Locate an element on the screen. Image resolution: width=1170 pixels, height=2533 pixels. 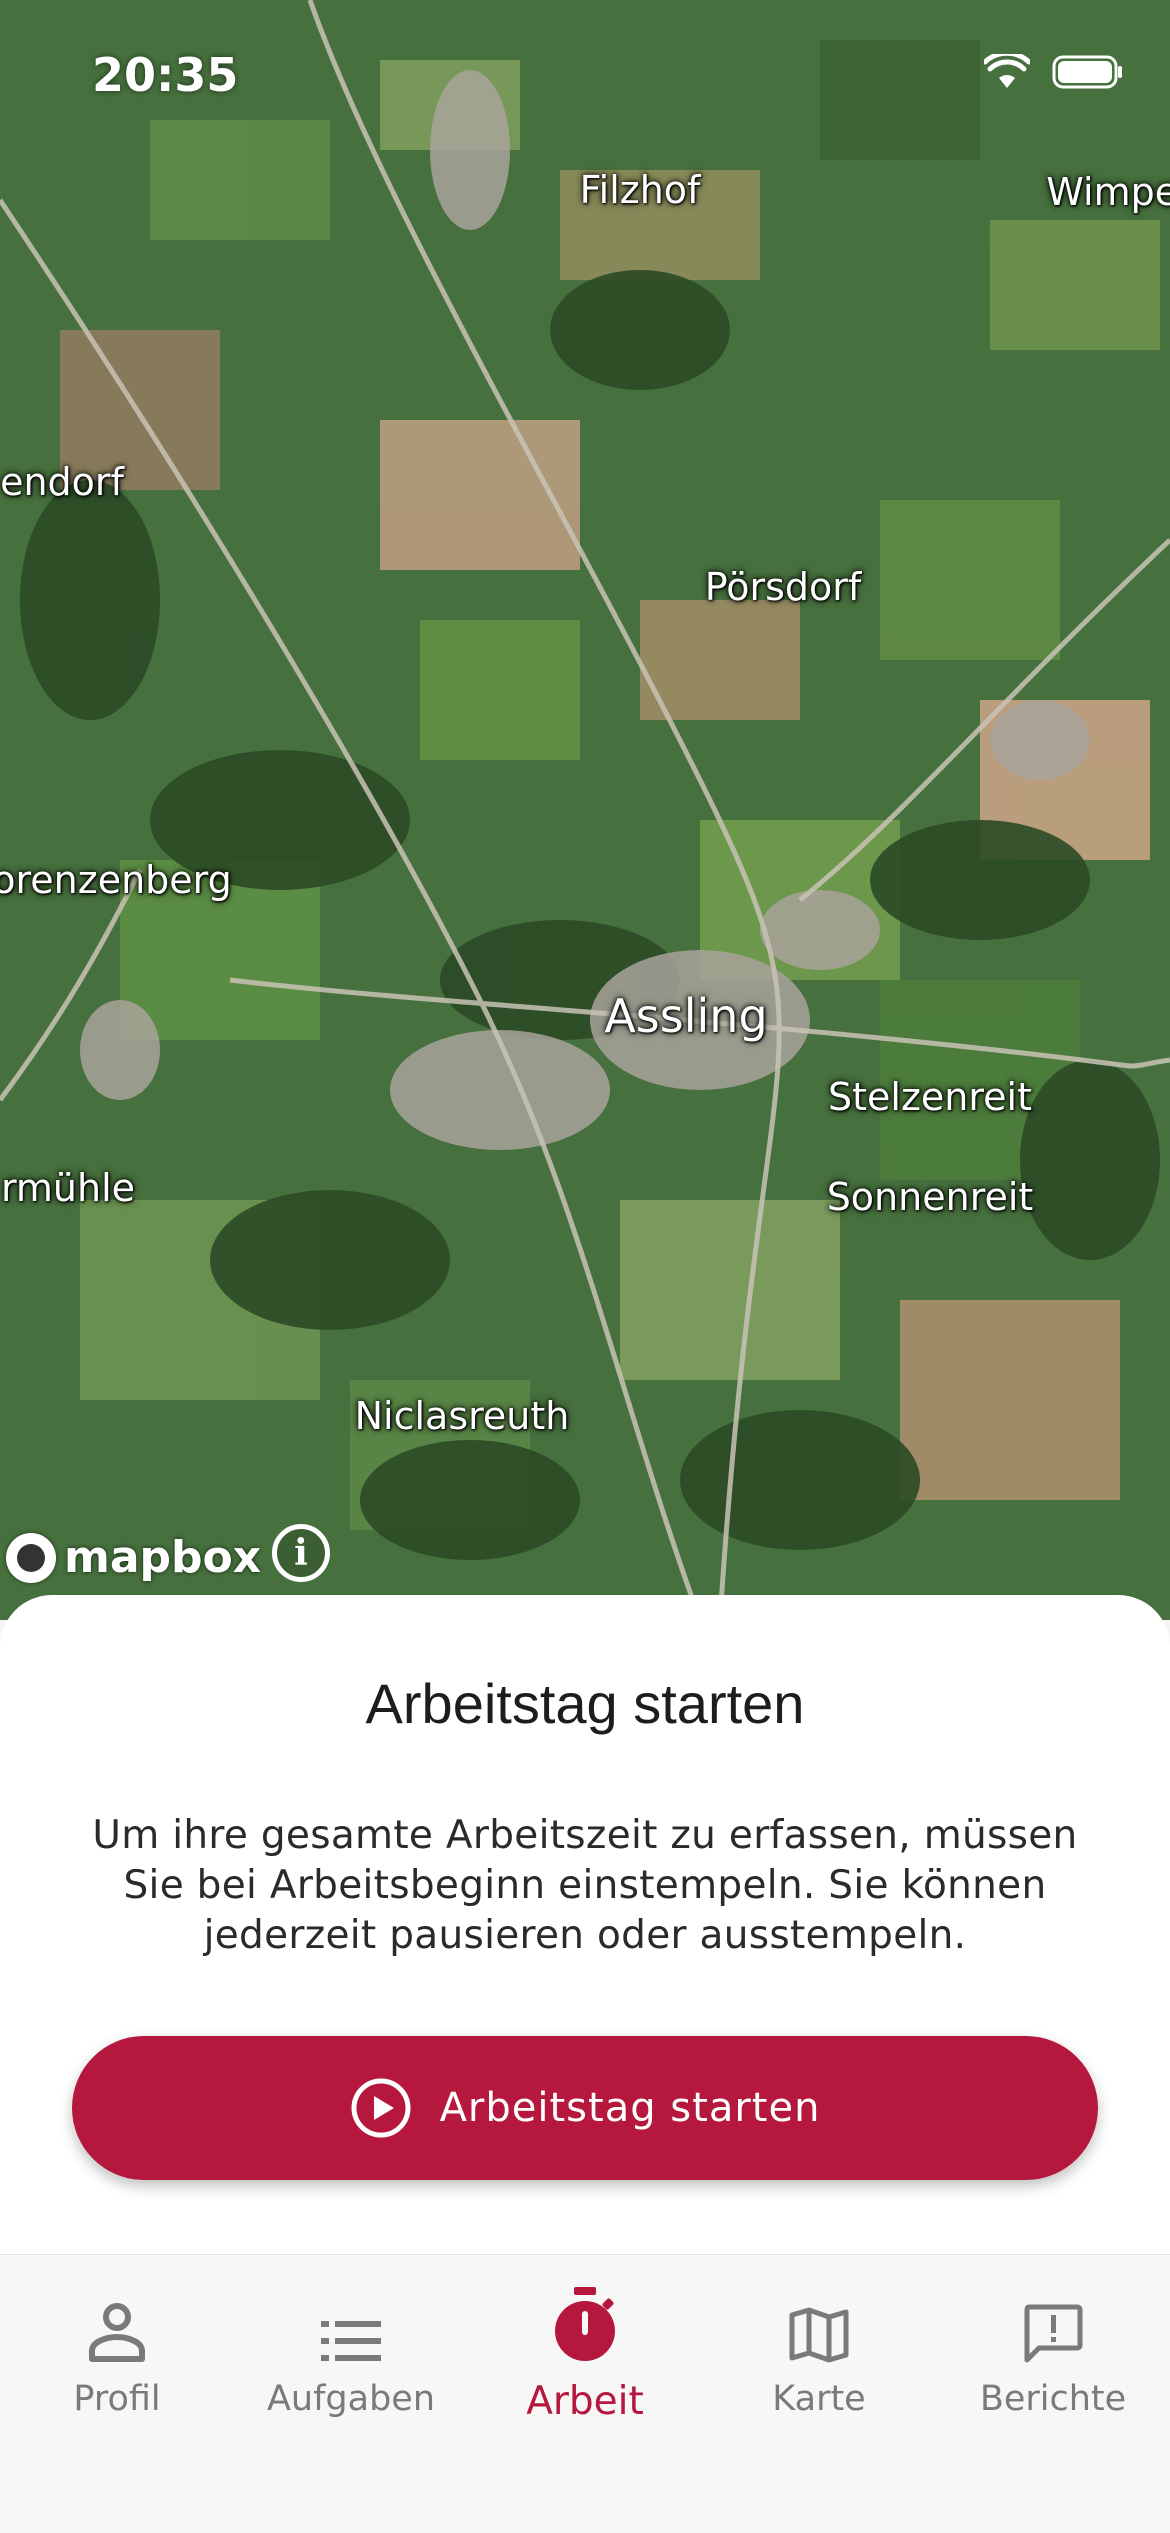
place-label: Filzhof is located at coordinates (640, 190).